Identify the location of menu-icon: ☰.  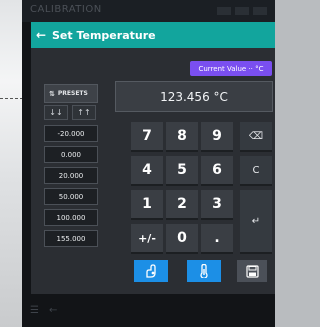
(34, 310).